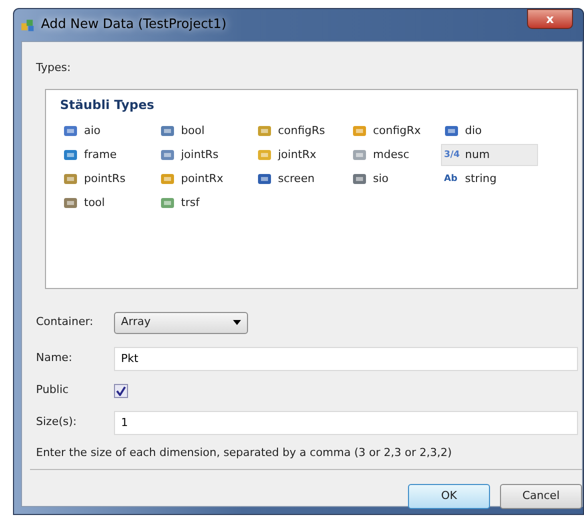  What do you see at coordinates (121, 391) in the screenshot?
I see `public-checkbox` at bounding box center [121, 391].